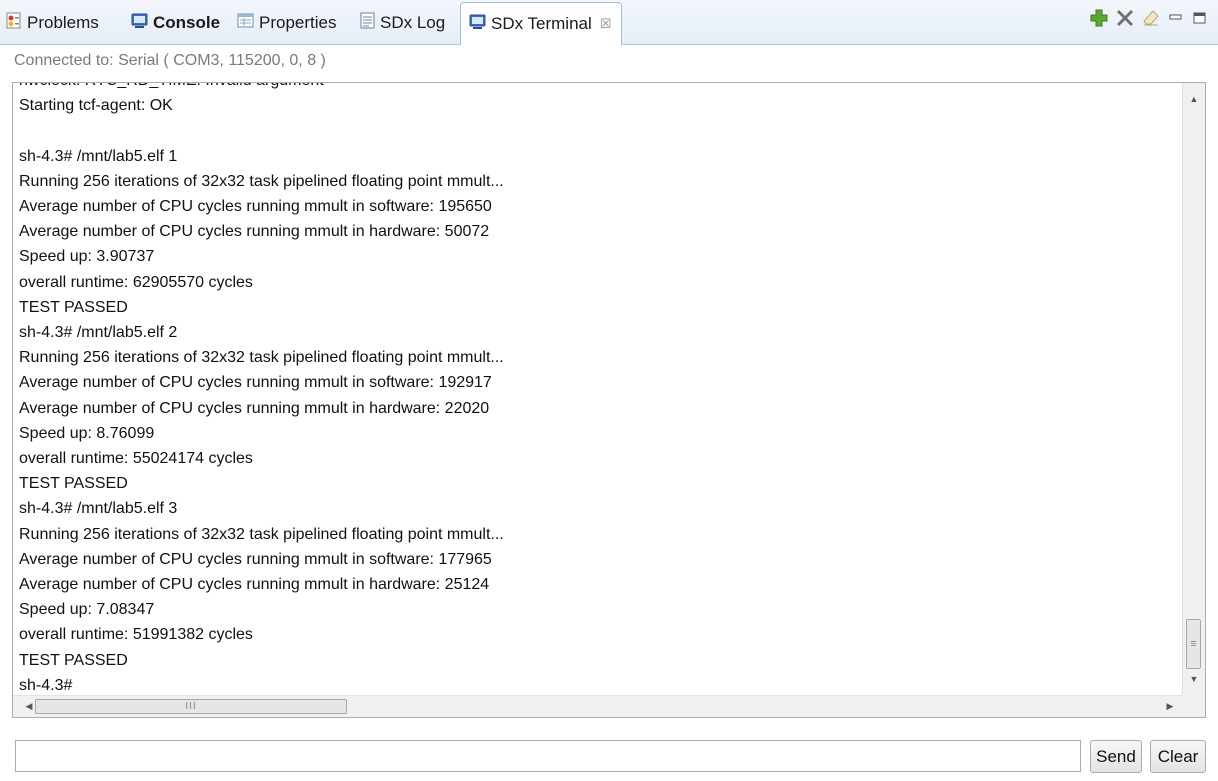 This screenshot has width=1218, height=781. I want to click on remove-terminal-icon, so click(1125, 20).